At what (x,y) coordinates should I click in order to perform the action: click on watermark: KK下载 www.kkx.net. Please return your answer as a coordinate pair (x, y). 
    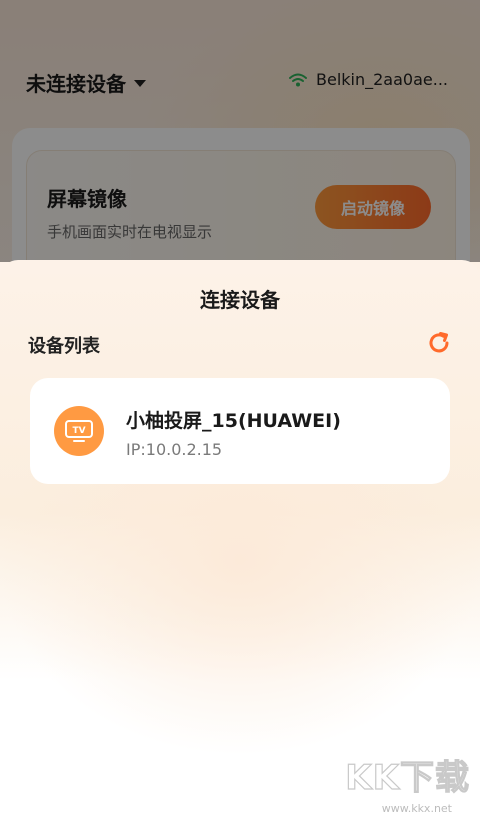
    Looking at the image, I should click on (407, 782).